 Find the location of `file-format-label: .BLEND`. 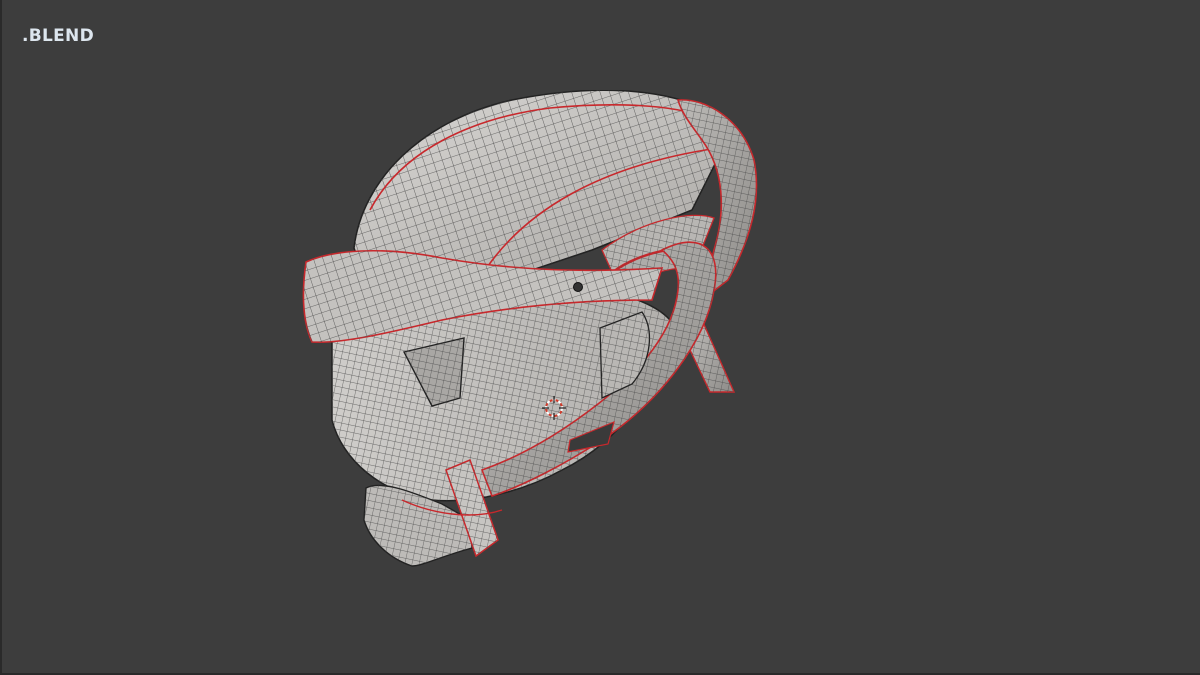

file-format-label: .BLEND is located at coordinates (58, 36).